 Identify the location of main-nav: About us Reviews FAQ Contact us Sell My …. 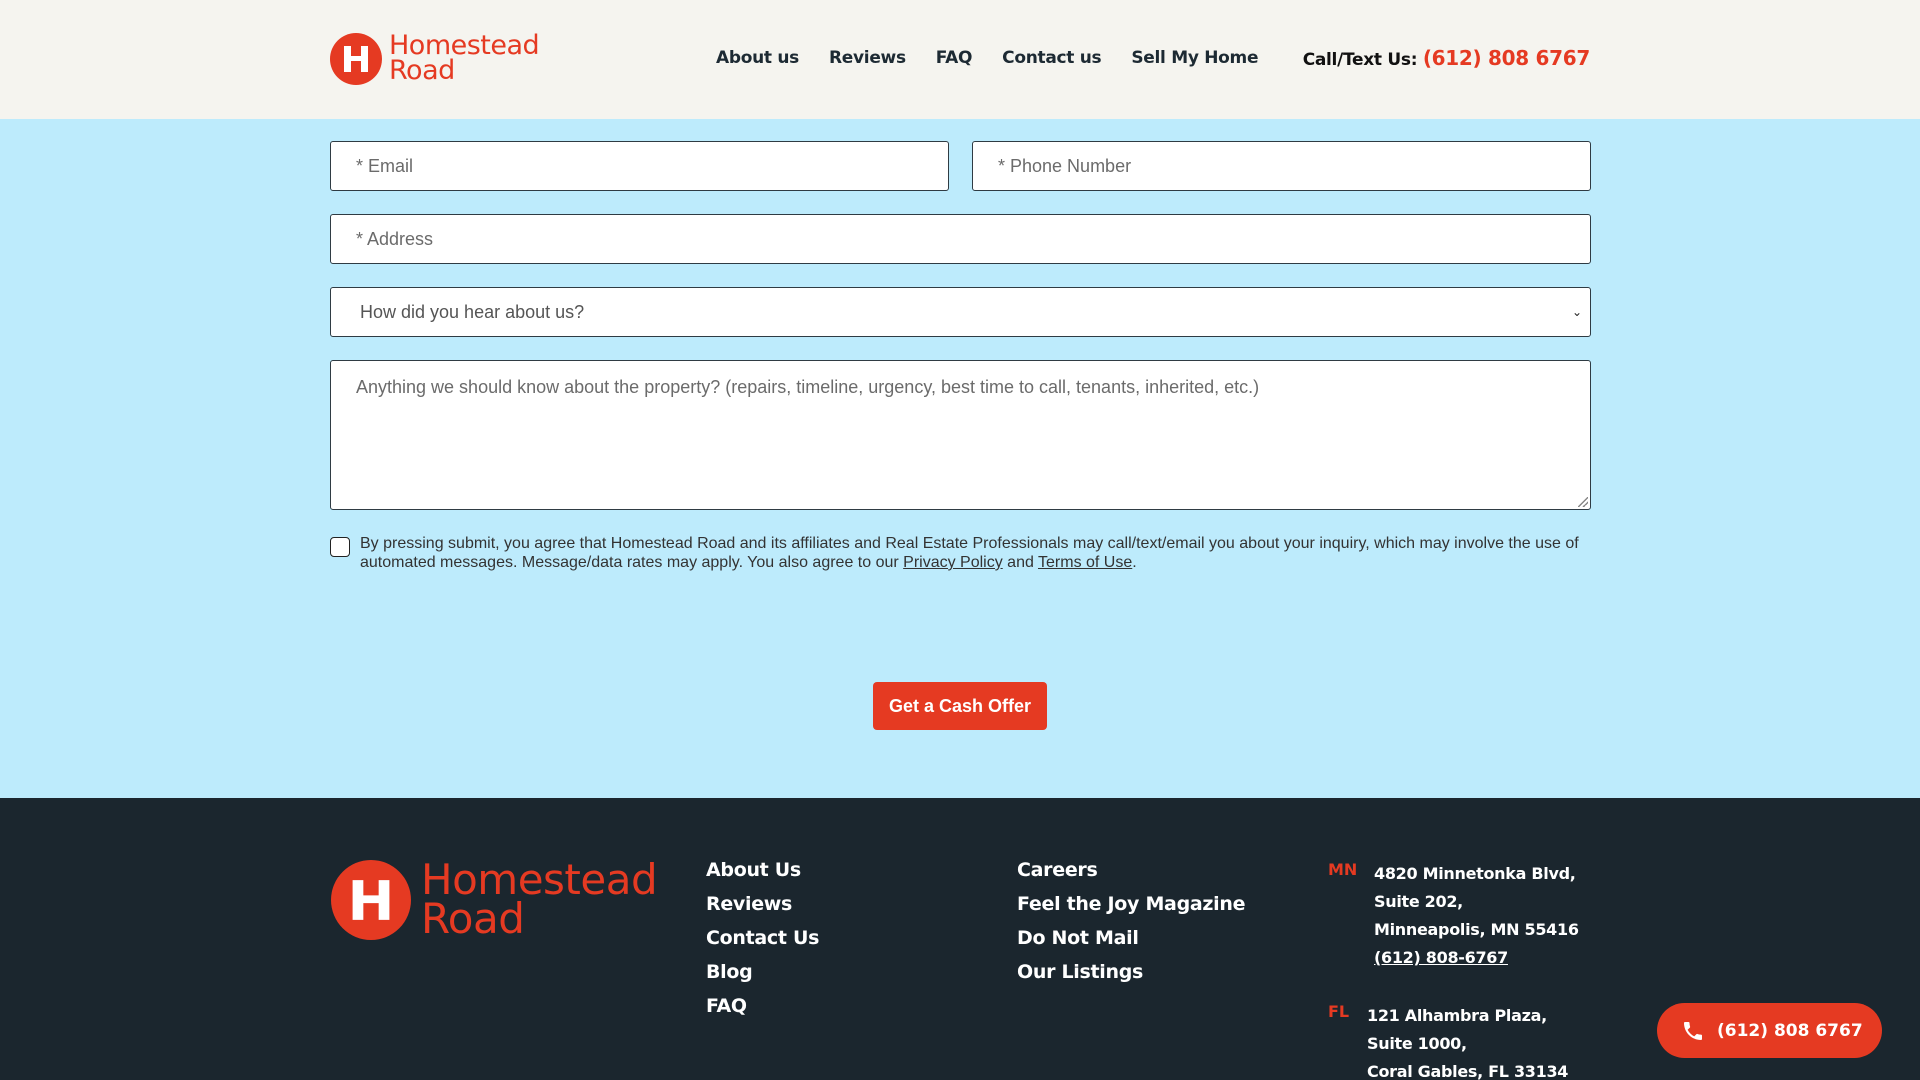
(987, 58).